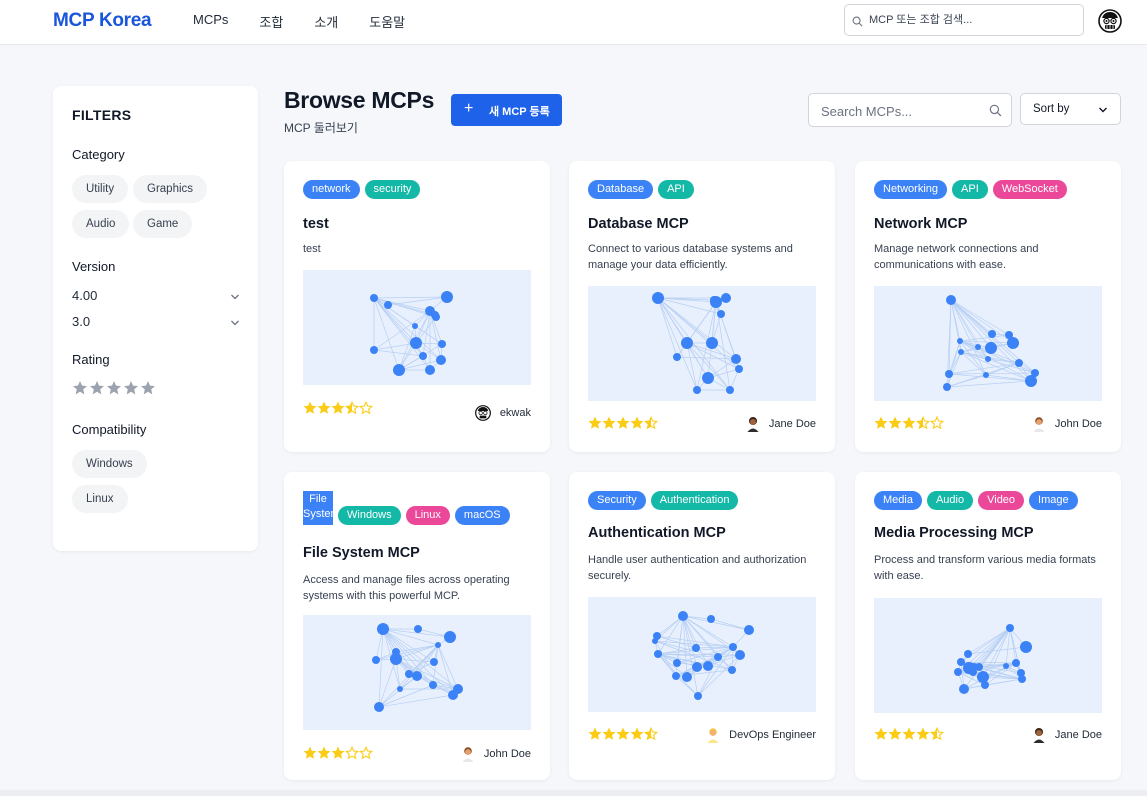  What do you see at coordinates (331, 189) in the screenshot?
I see `tag: network` at bounding box center [331, 189].